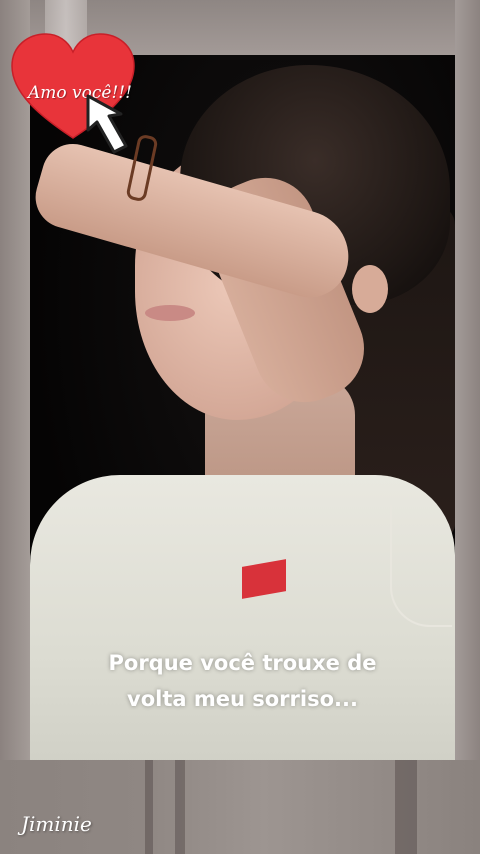 The height and width of the screenshot is (854, 480). I want to click on caption-line-1: Porque você trouxe de, so click(242, 663).